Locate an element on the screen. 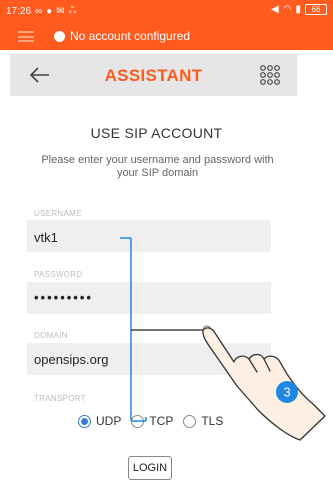  tap-target-icon is located at coordinates (207, 330).